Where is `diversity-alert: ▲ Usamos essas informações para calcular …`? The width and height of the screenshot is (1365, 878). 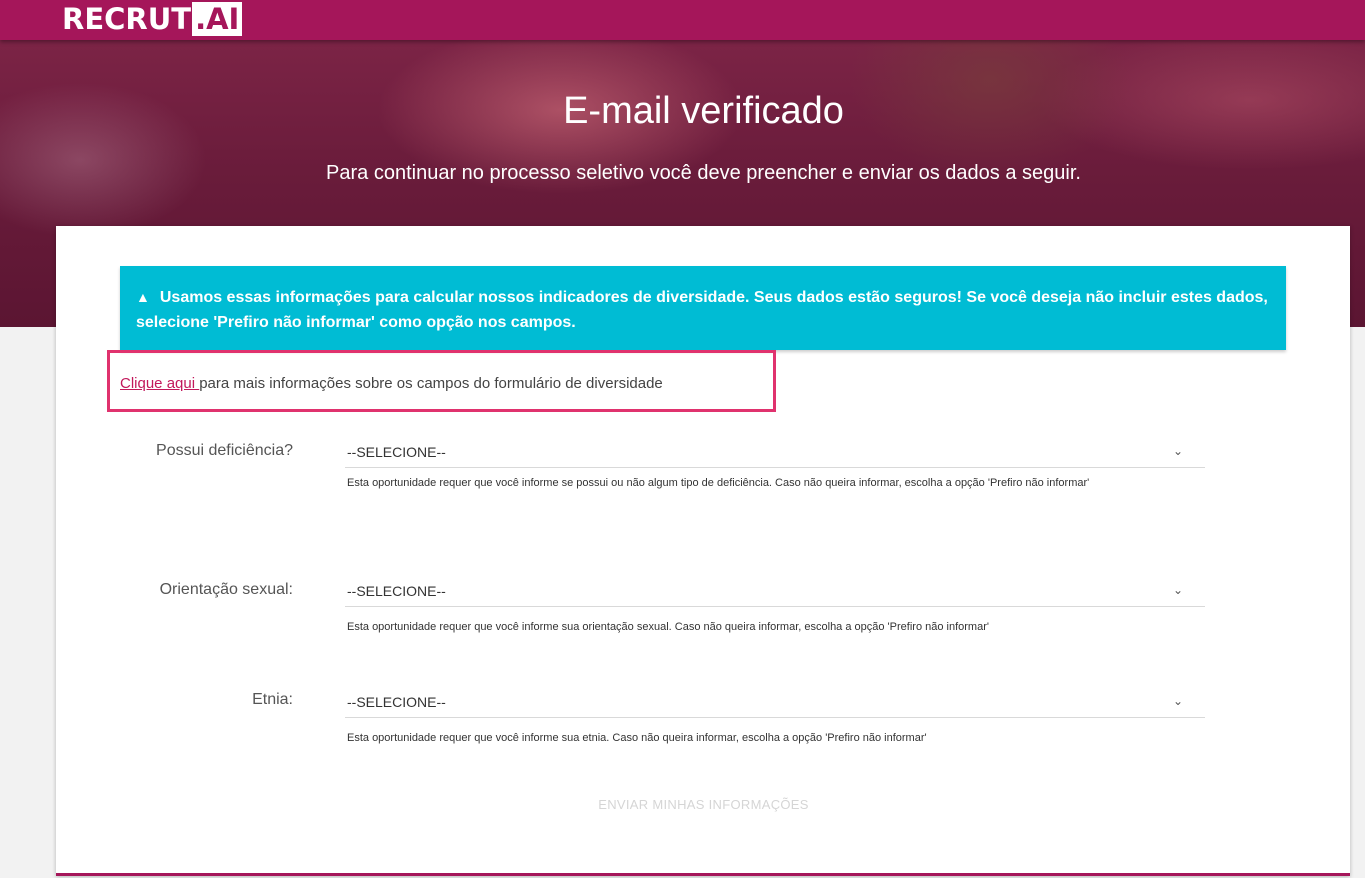
diversity-alert: ▲ Usamos essas informações para calcular … is located at coordinates (703, 308).